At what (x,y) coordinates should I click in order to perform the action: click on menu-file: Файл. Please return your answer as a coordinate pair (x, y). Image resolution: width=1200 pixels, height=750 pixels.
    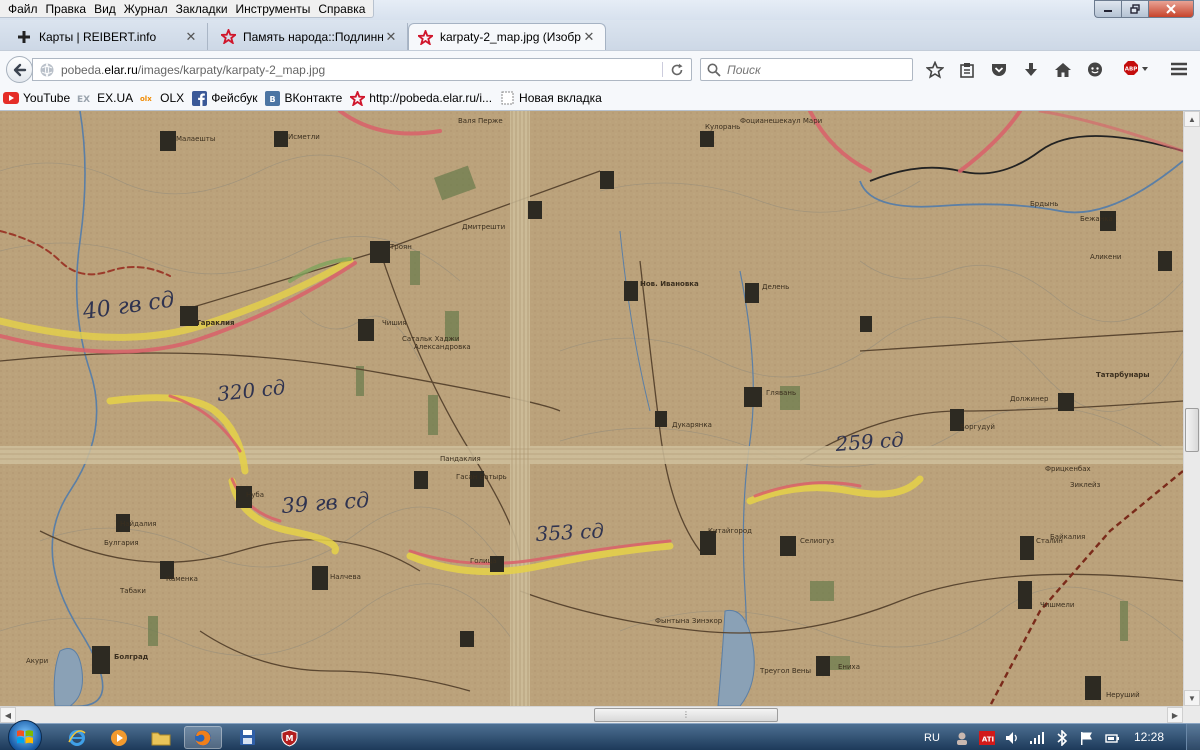
    Looking at the image, I should click on (23, 9).